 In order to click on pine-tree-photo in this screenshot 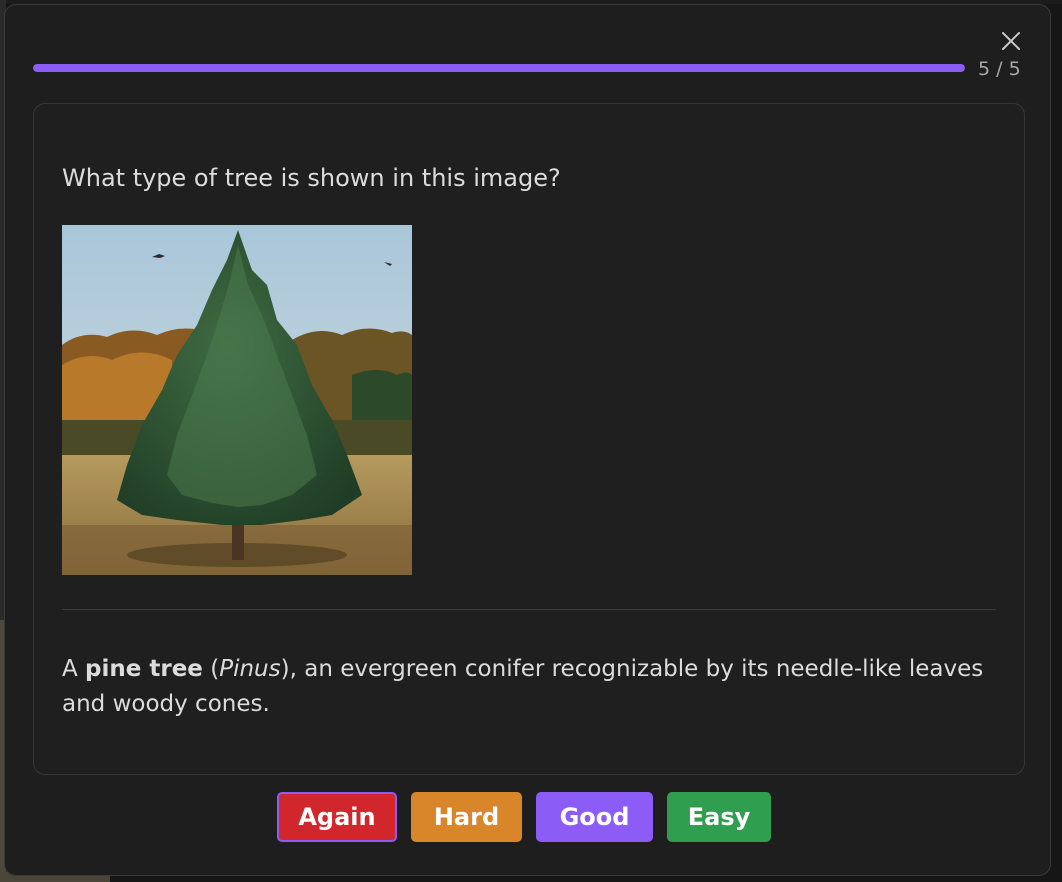, I will do `click(237, 400)`.